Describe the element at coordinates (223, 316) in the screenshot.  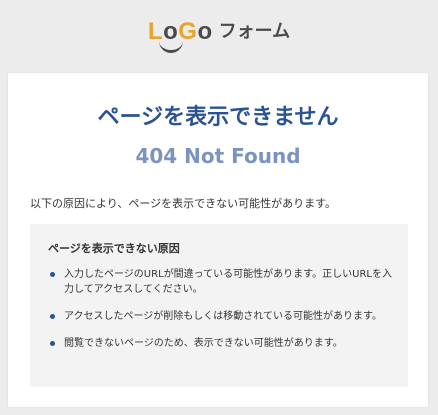
I see `reason-text: アクセスしたページが削除もしくは移動されている可能性があります。` at that location.